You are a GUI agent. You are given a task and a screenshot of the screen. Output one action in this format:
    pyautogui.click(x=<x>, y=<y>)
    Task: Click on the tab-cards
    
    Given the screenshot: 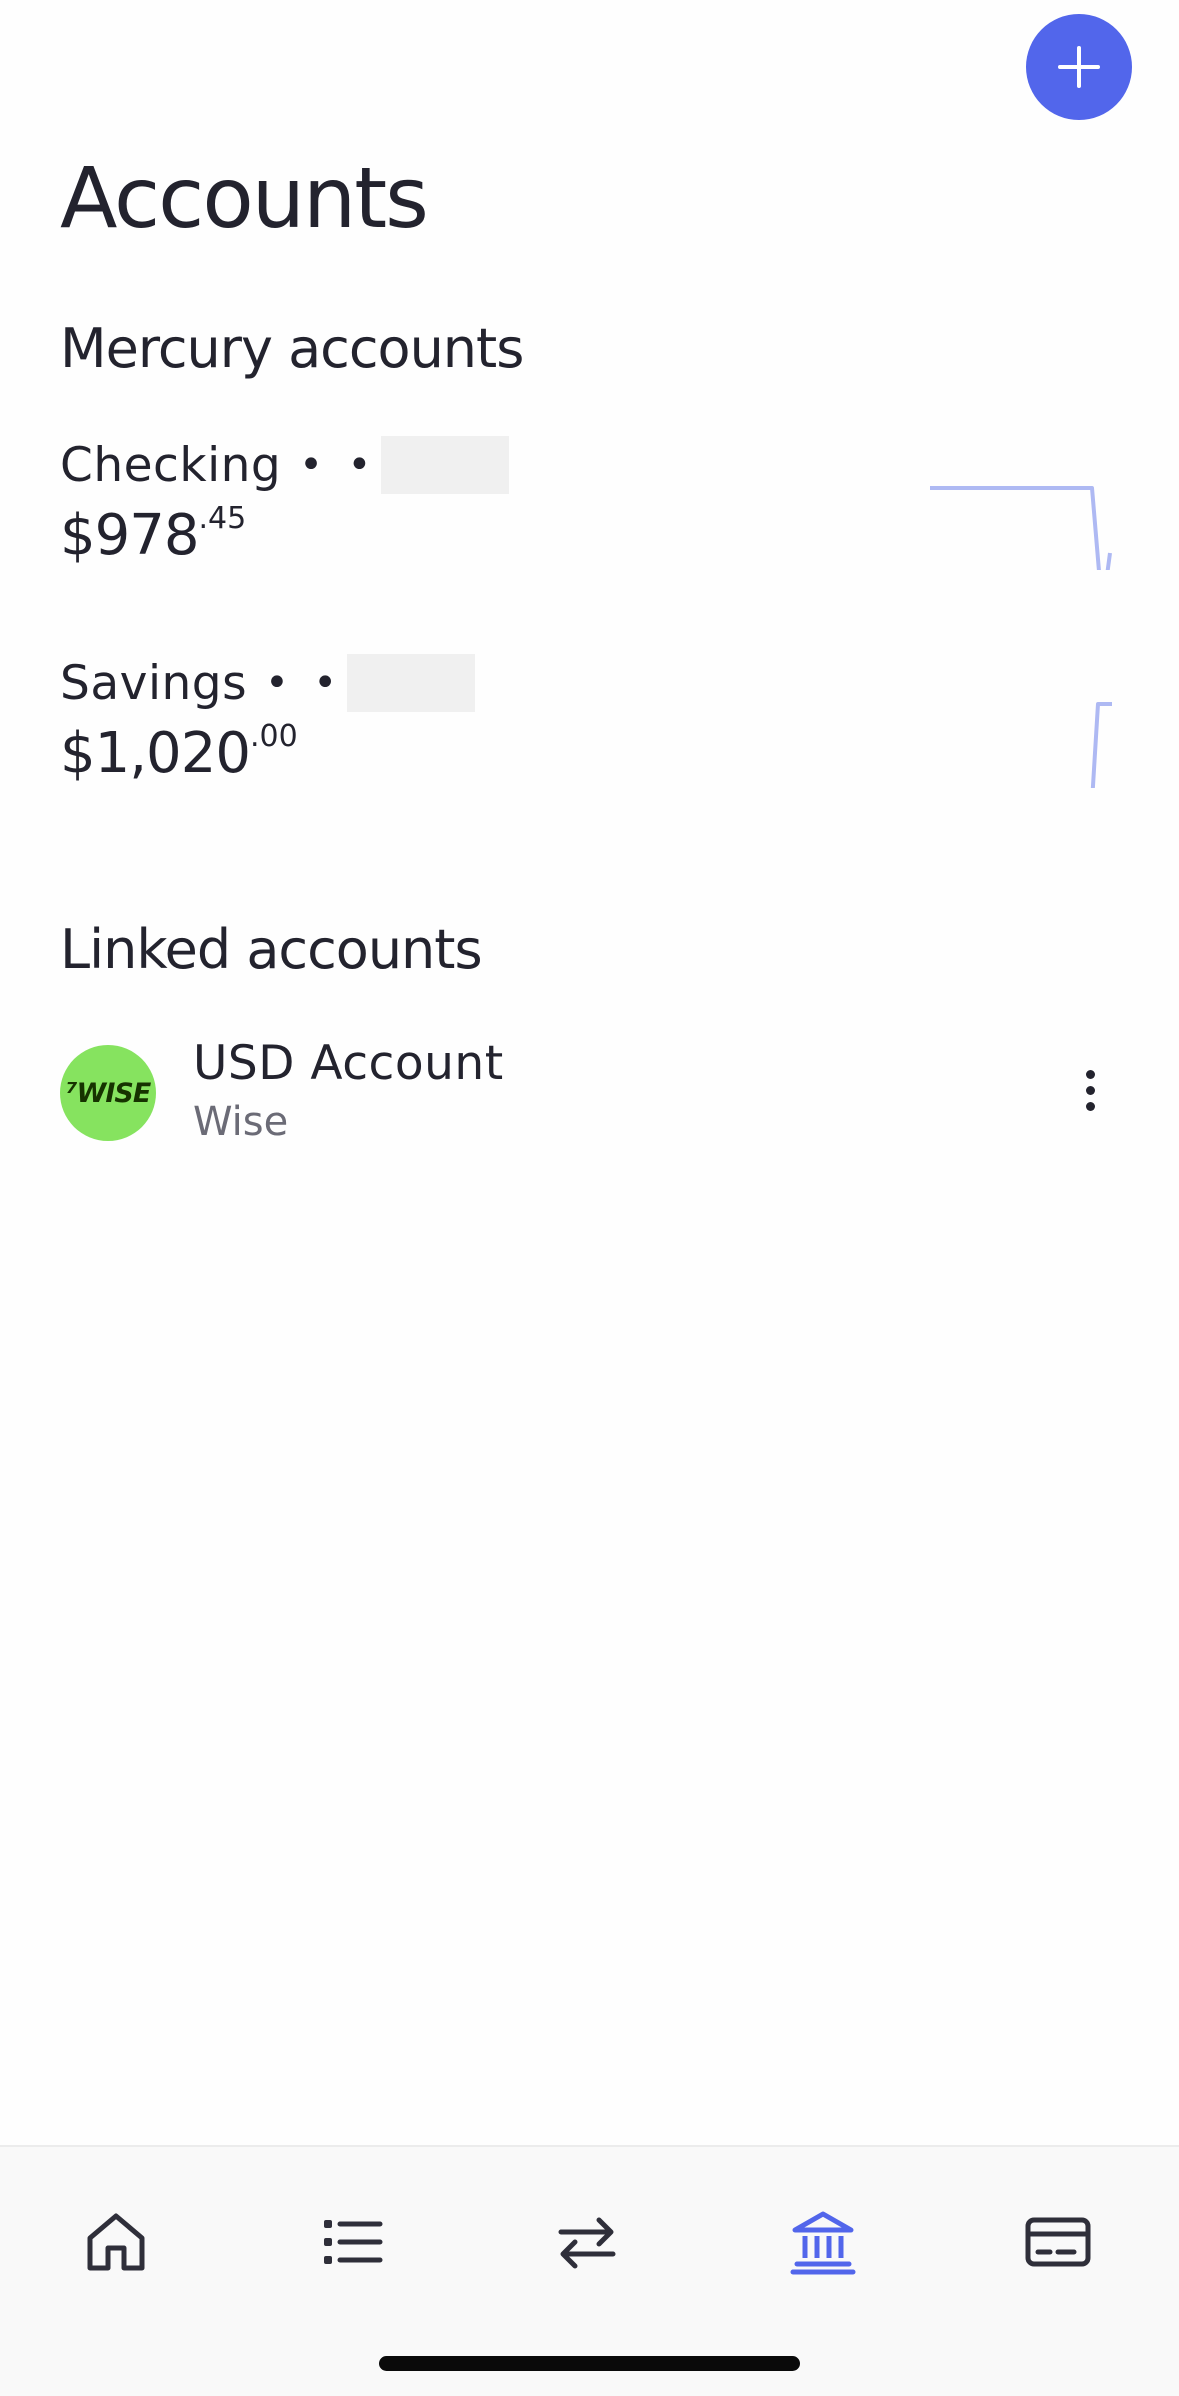 What is the action you would take?
    pyautogui.click(x=1058, y=2242)
    